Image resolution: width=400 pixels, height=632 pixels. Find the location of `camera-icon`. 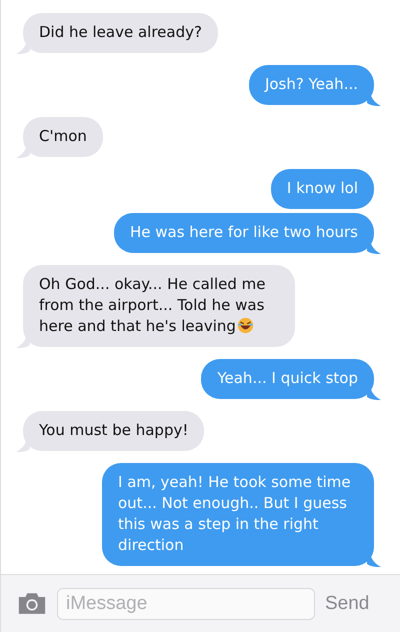

camera-icon is located at coordinates (32, 603).